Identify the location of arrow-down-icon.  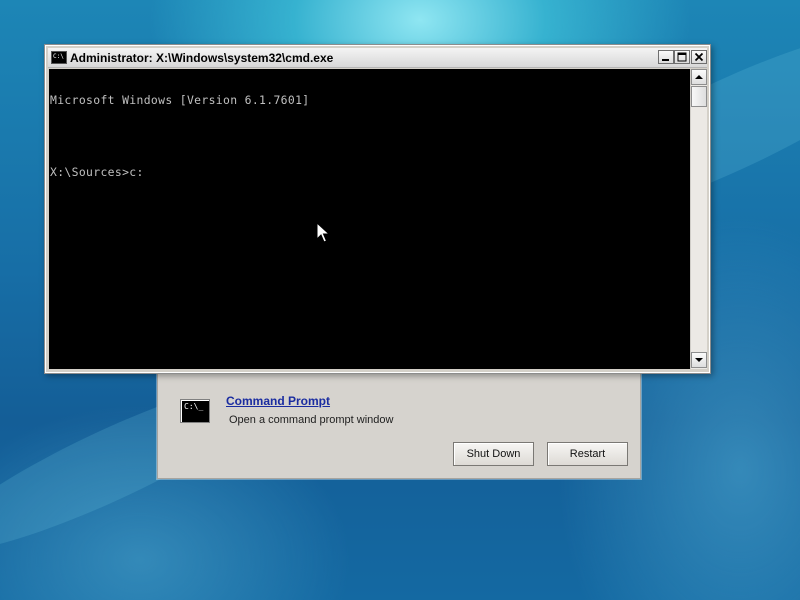
(699, 360).